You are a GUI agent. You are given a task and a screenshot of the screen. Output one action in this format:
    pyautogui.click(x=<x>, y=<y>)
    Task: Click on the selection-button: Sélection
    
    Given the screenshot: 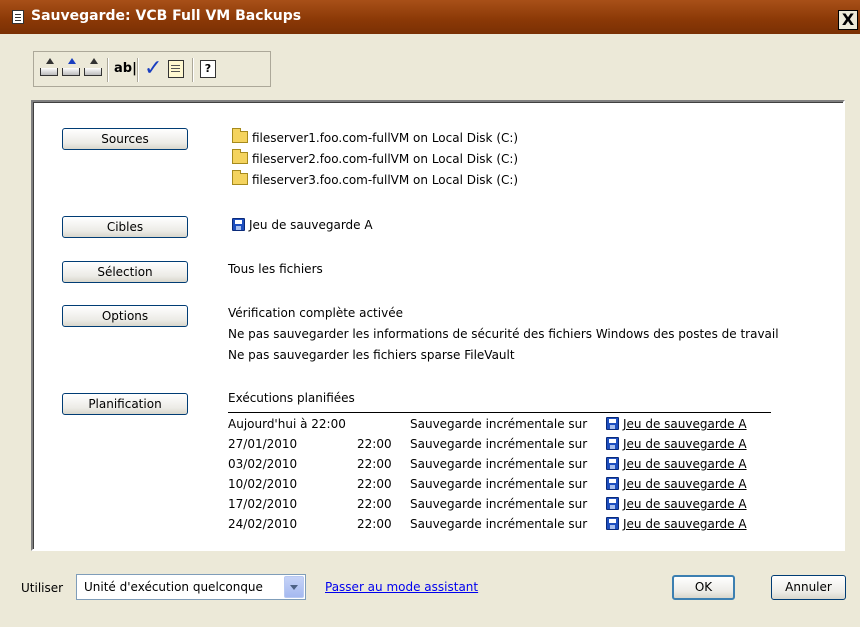 What is the action you would take?
    pyautogui.click(x=125, y=272)
    